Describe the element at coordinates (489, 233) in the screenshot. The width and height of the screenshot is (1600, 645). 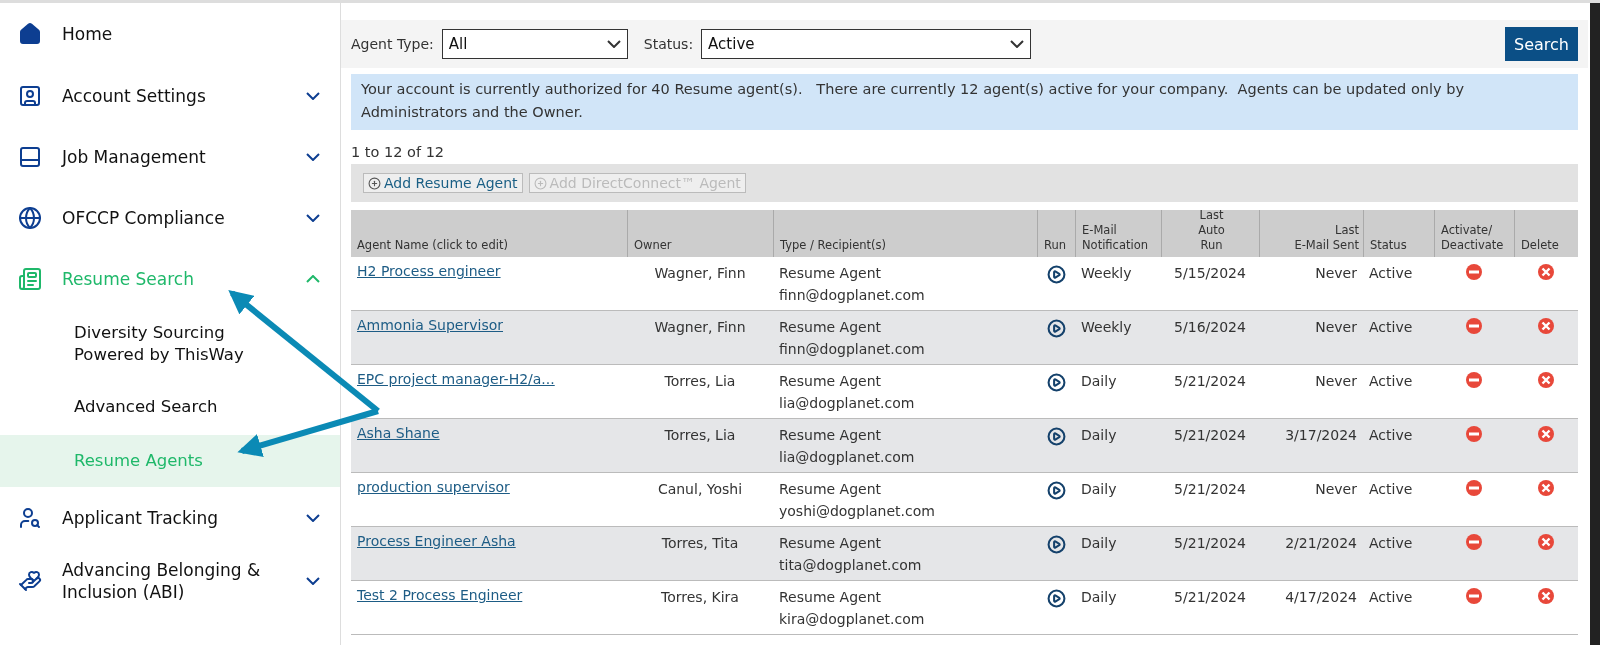
I see `column-header: Agent Name (click to edit)` at that location.